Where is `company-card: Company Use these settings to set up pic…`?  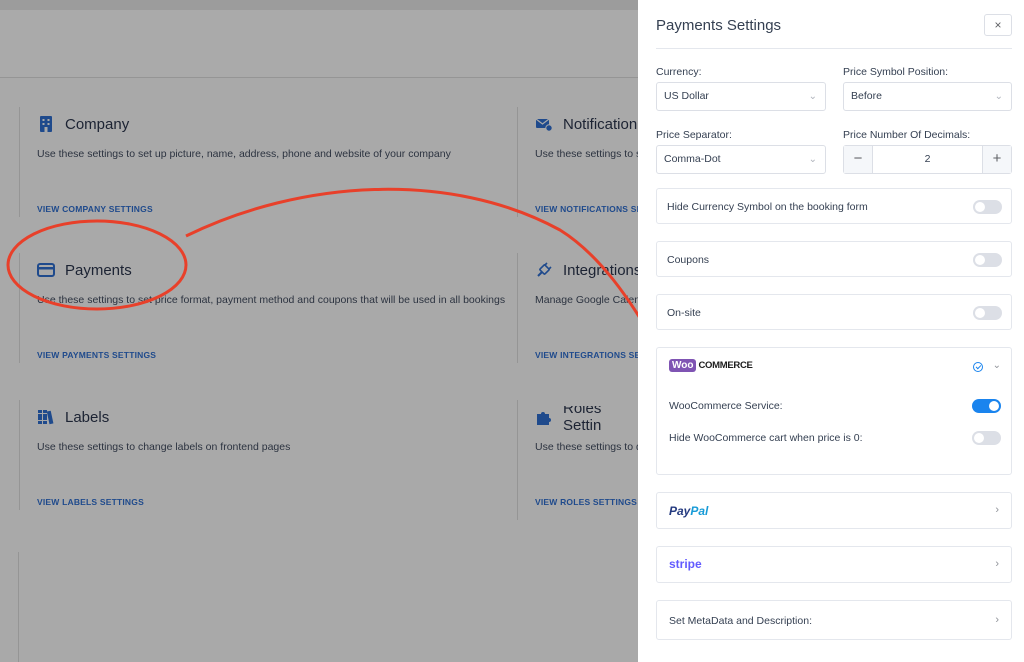
company-card: Company Use these settings to set up pic… is located at coordinates (235, 162).